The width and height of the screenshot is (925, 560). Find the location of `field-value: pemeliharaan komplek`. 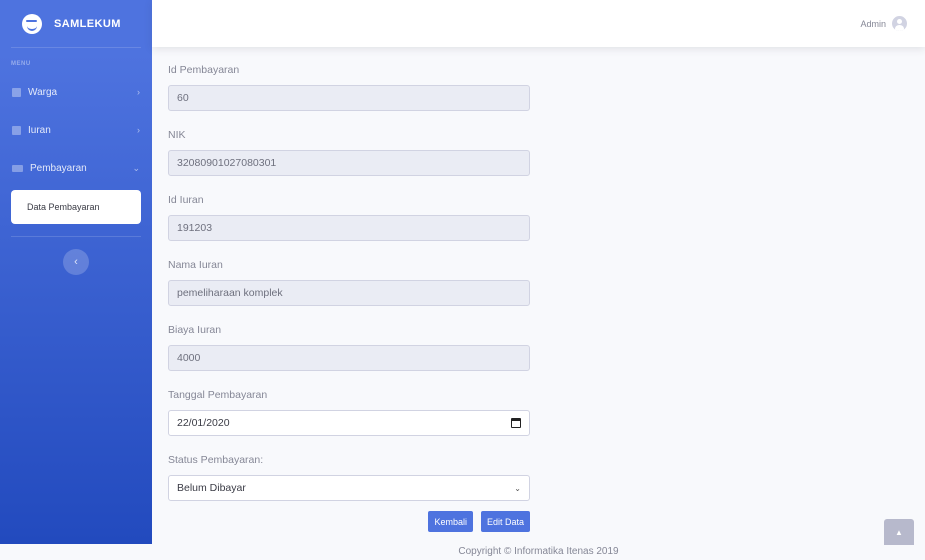

field-value: pemeliharaan komplek is located at coordinates (230, 293).